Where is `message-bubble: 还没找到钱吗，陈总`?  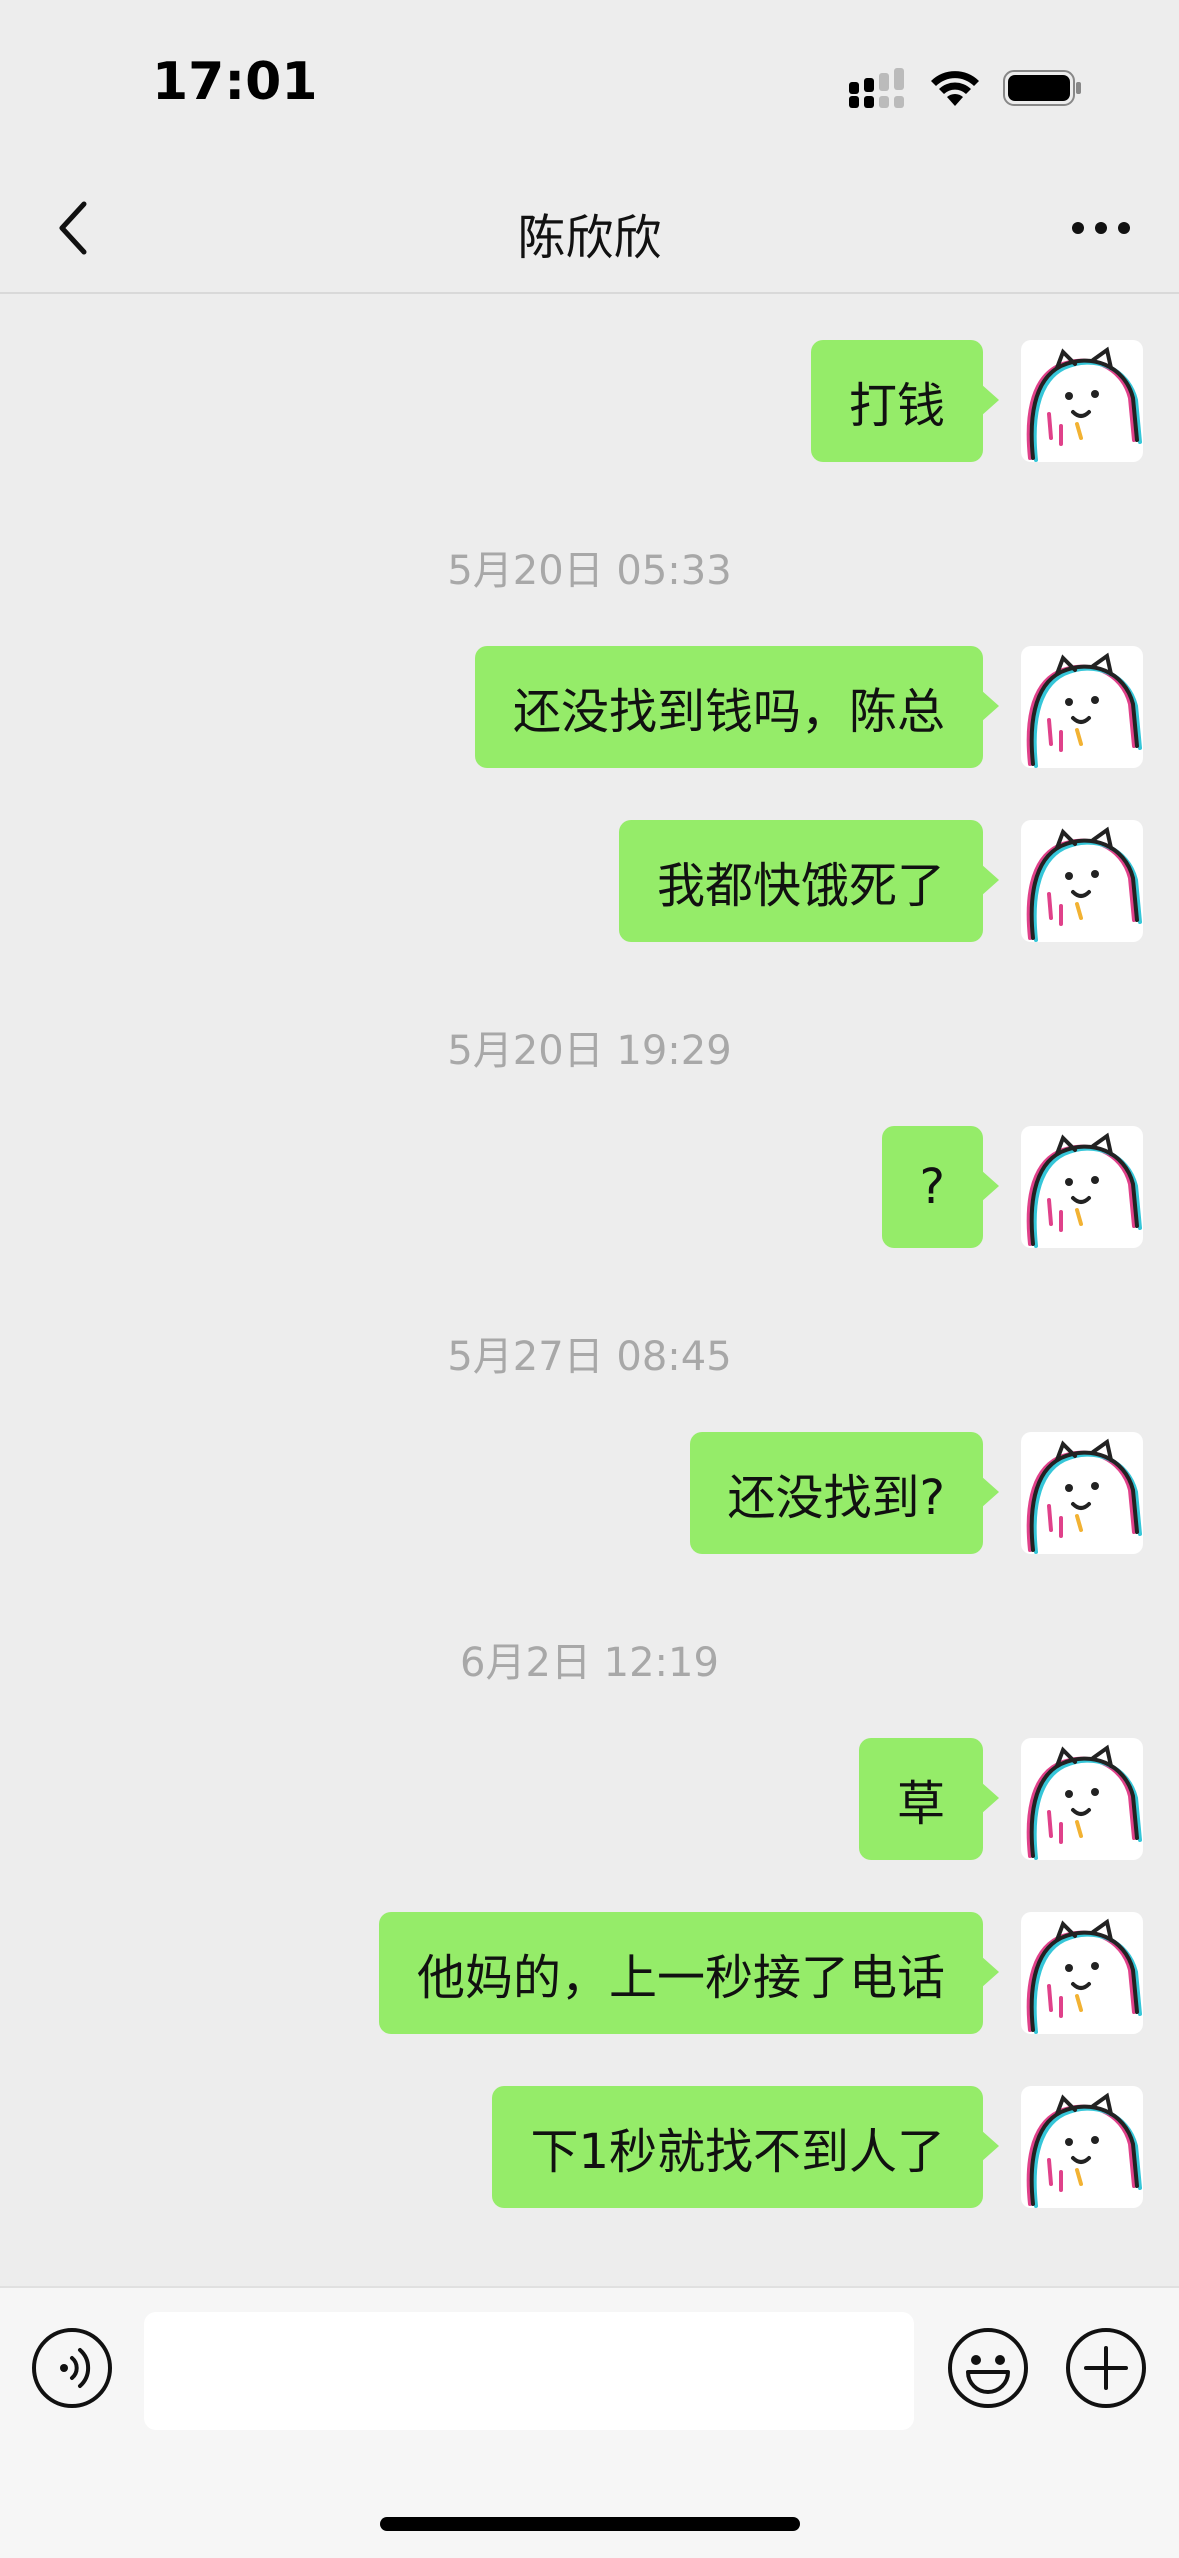
message-bubble: 还没找到钱吗，陈总 is located at coordinates (737, 707).